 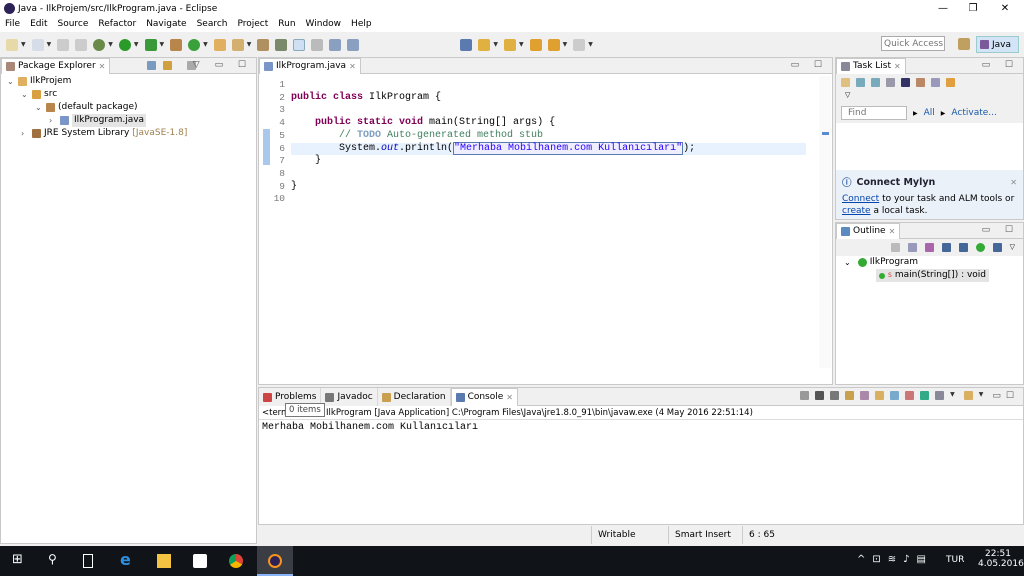 I want to click on pin-icon, so click(x=466, y=44).